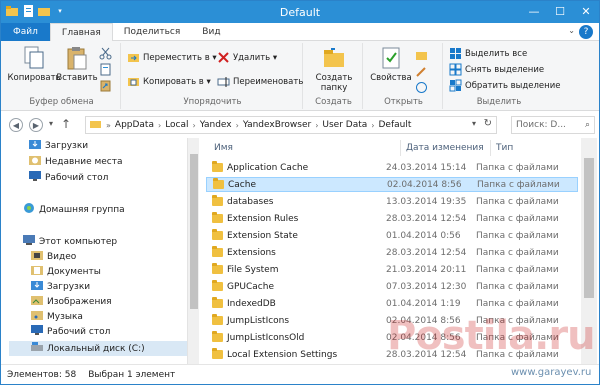  I want to click on copy-to-button: Копировать в ▾, so click(169, 81).